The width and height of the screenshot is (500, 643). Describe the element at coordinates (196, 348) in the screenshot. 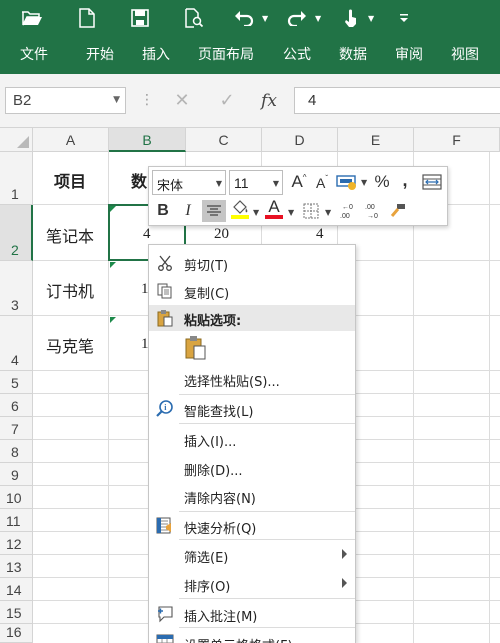

I see `paste-button-icon` at that location.